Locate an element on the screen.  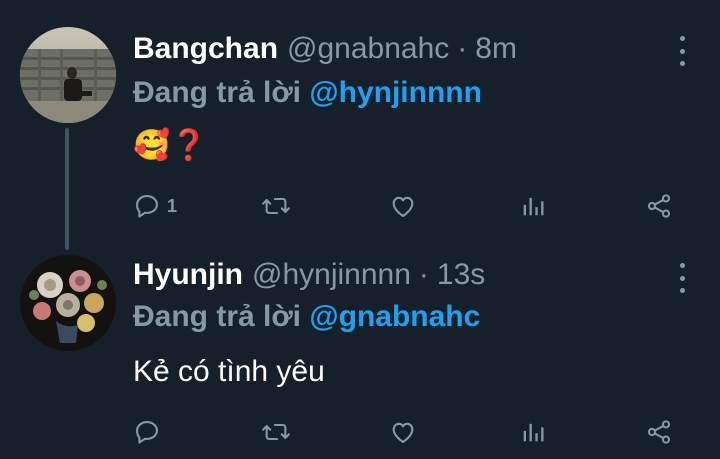
mention-link: @gnabnahc is located at coordinates (394, 316).